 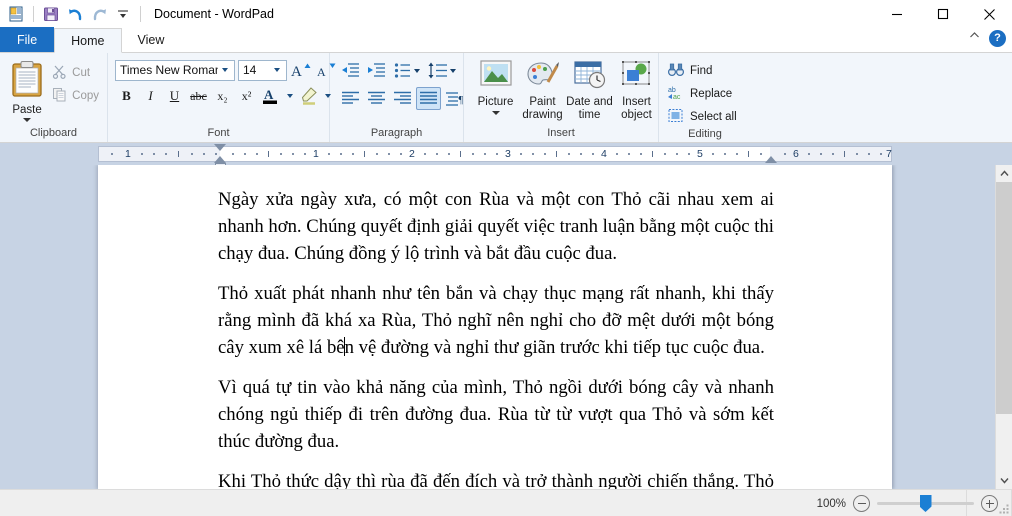 What do you see at coordinates (75, 14) in the screenshot?
I see `undo-icon` at bounding box center [75, 14].